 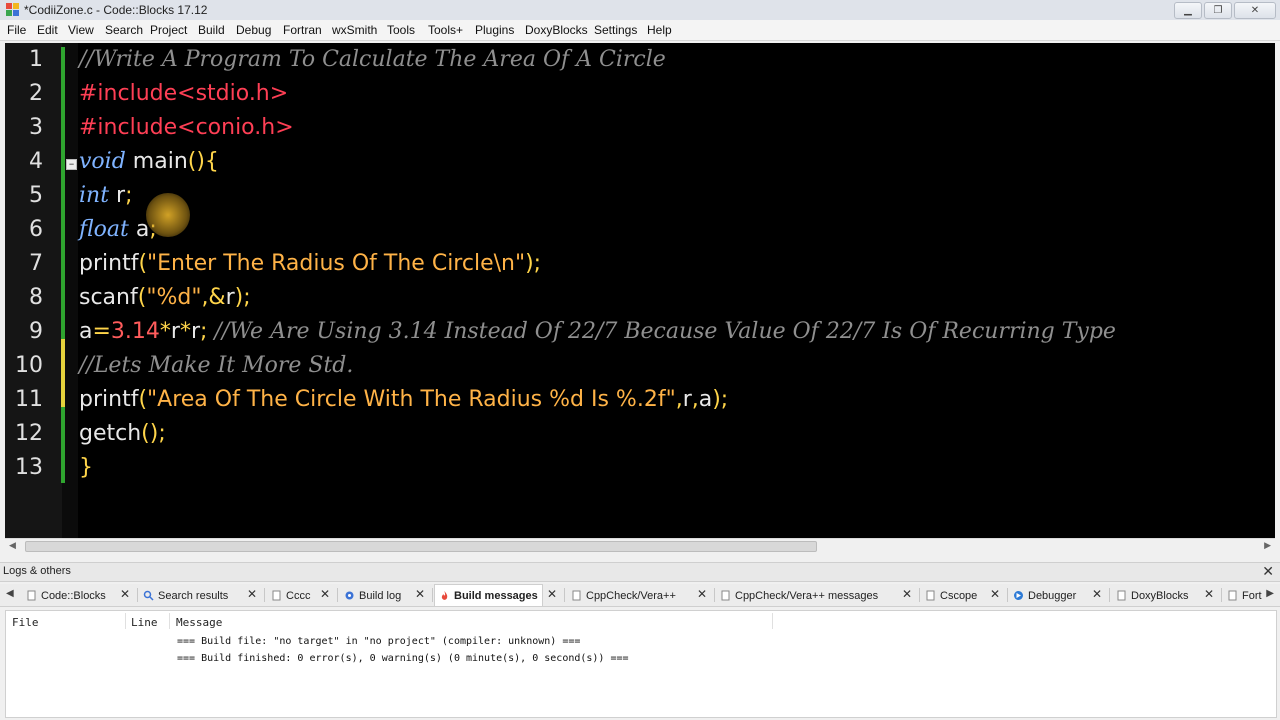 What do you see at coordinates (623, 595) in the screenshot?
I see `tab-cppcheck-vera: CppCheck/Vera++` at bounding box center [623, 595].